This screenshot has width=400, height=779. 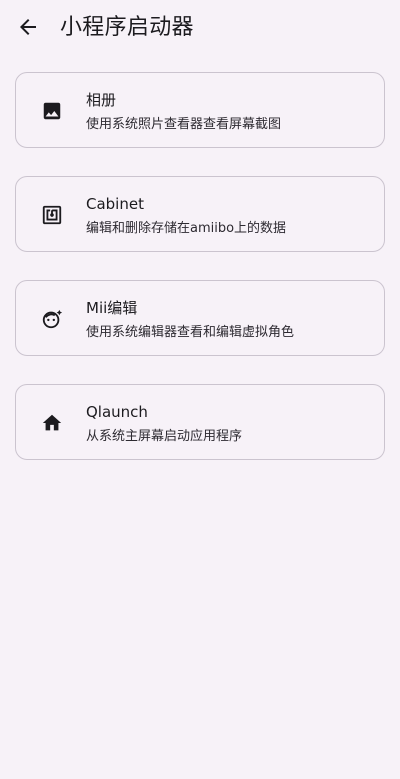 What do you see at coordinates (190, 332) in the screenshot?
I see `mii-edit-description: 使用系统编辑器查看和编辑虚拟角色` at bounding box center [190, 332].